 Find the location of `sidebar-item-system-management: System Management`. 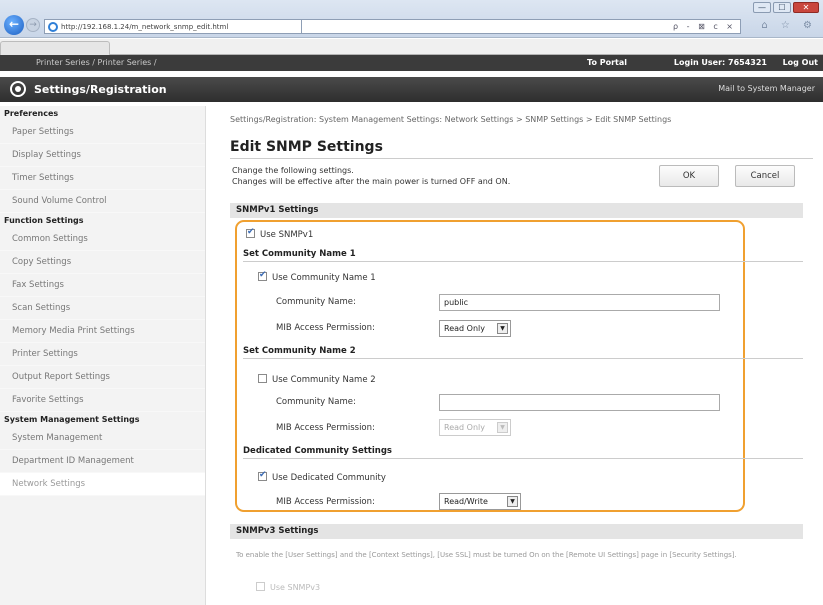

sidebar-item-system-management: System Management is located at coordinates (102, 438).